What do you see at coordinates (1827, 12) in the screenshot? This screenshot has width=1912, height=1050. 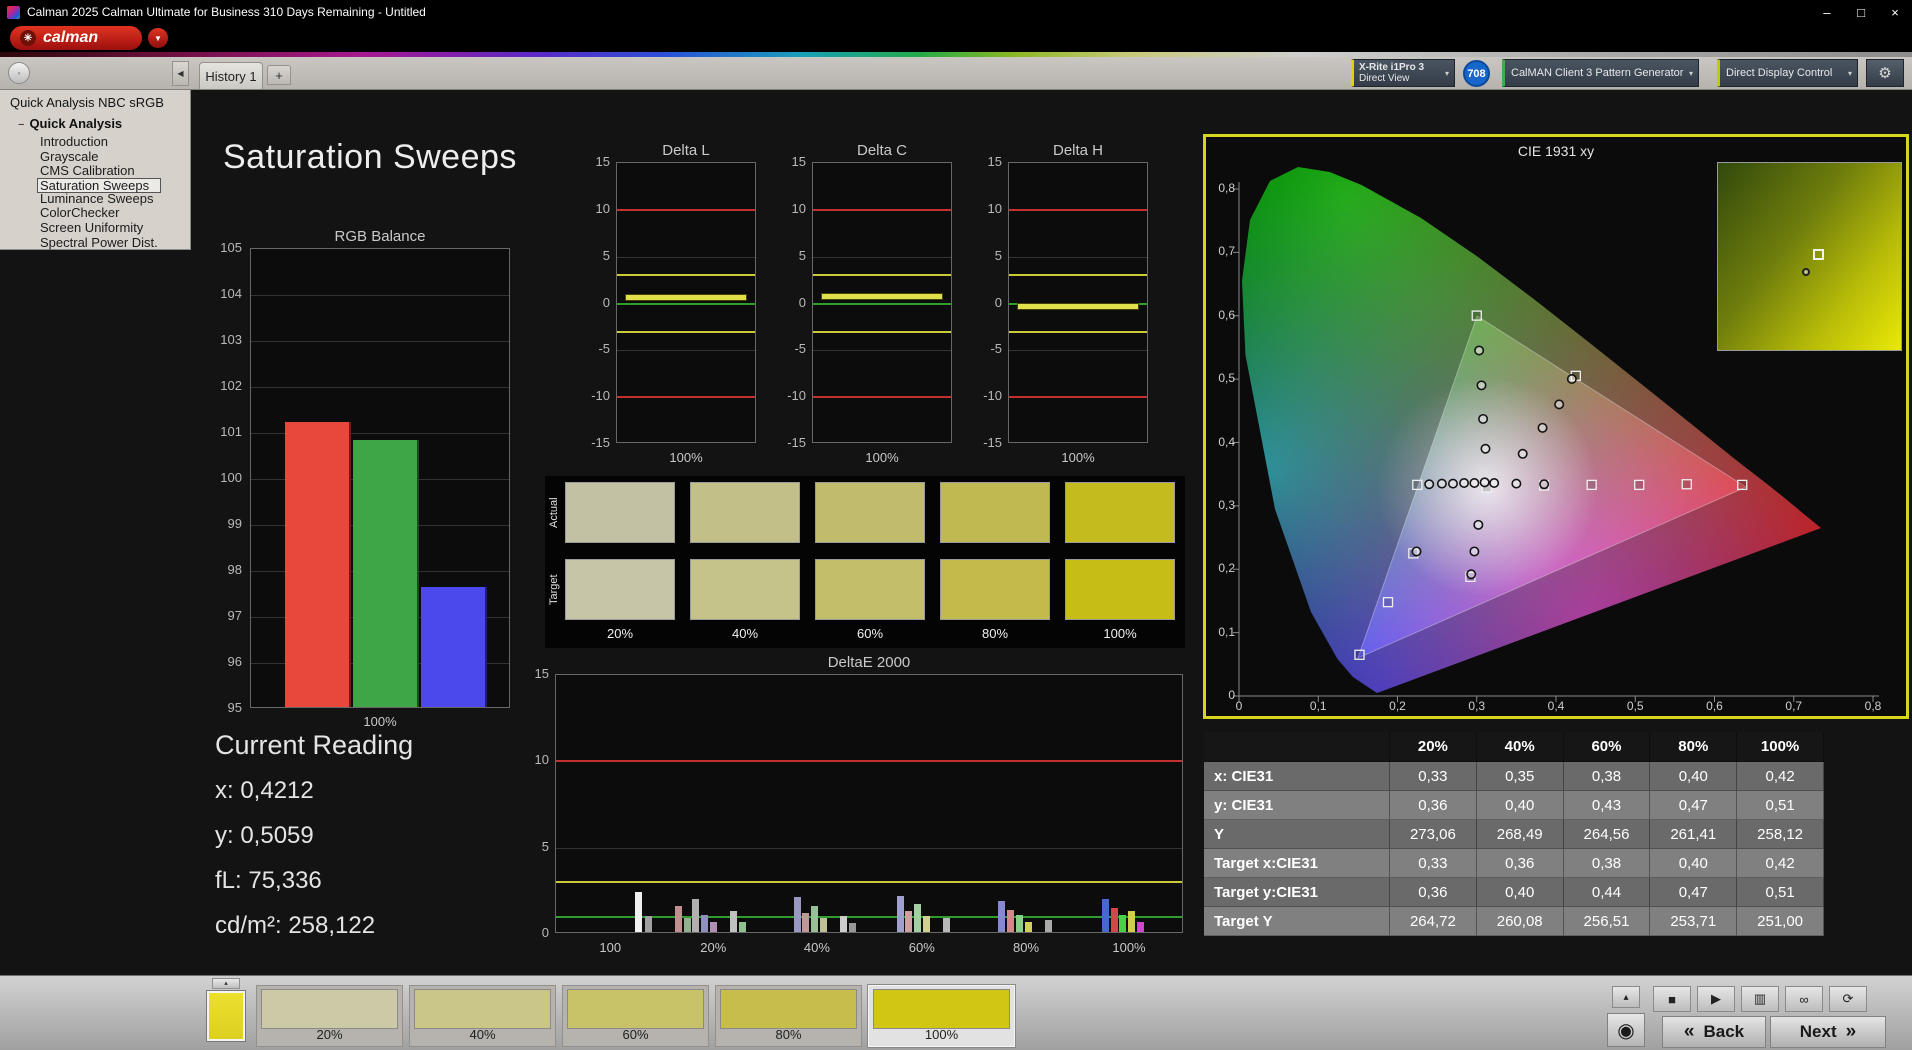 I see `minimize-button: –` at bounding box center [1827, 12].